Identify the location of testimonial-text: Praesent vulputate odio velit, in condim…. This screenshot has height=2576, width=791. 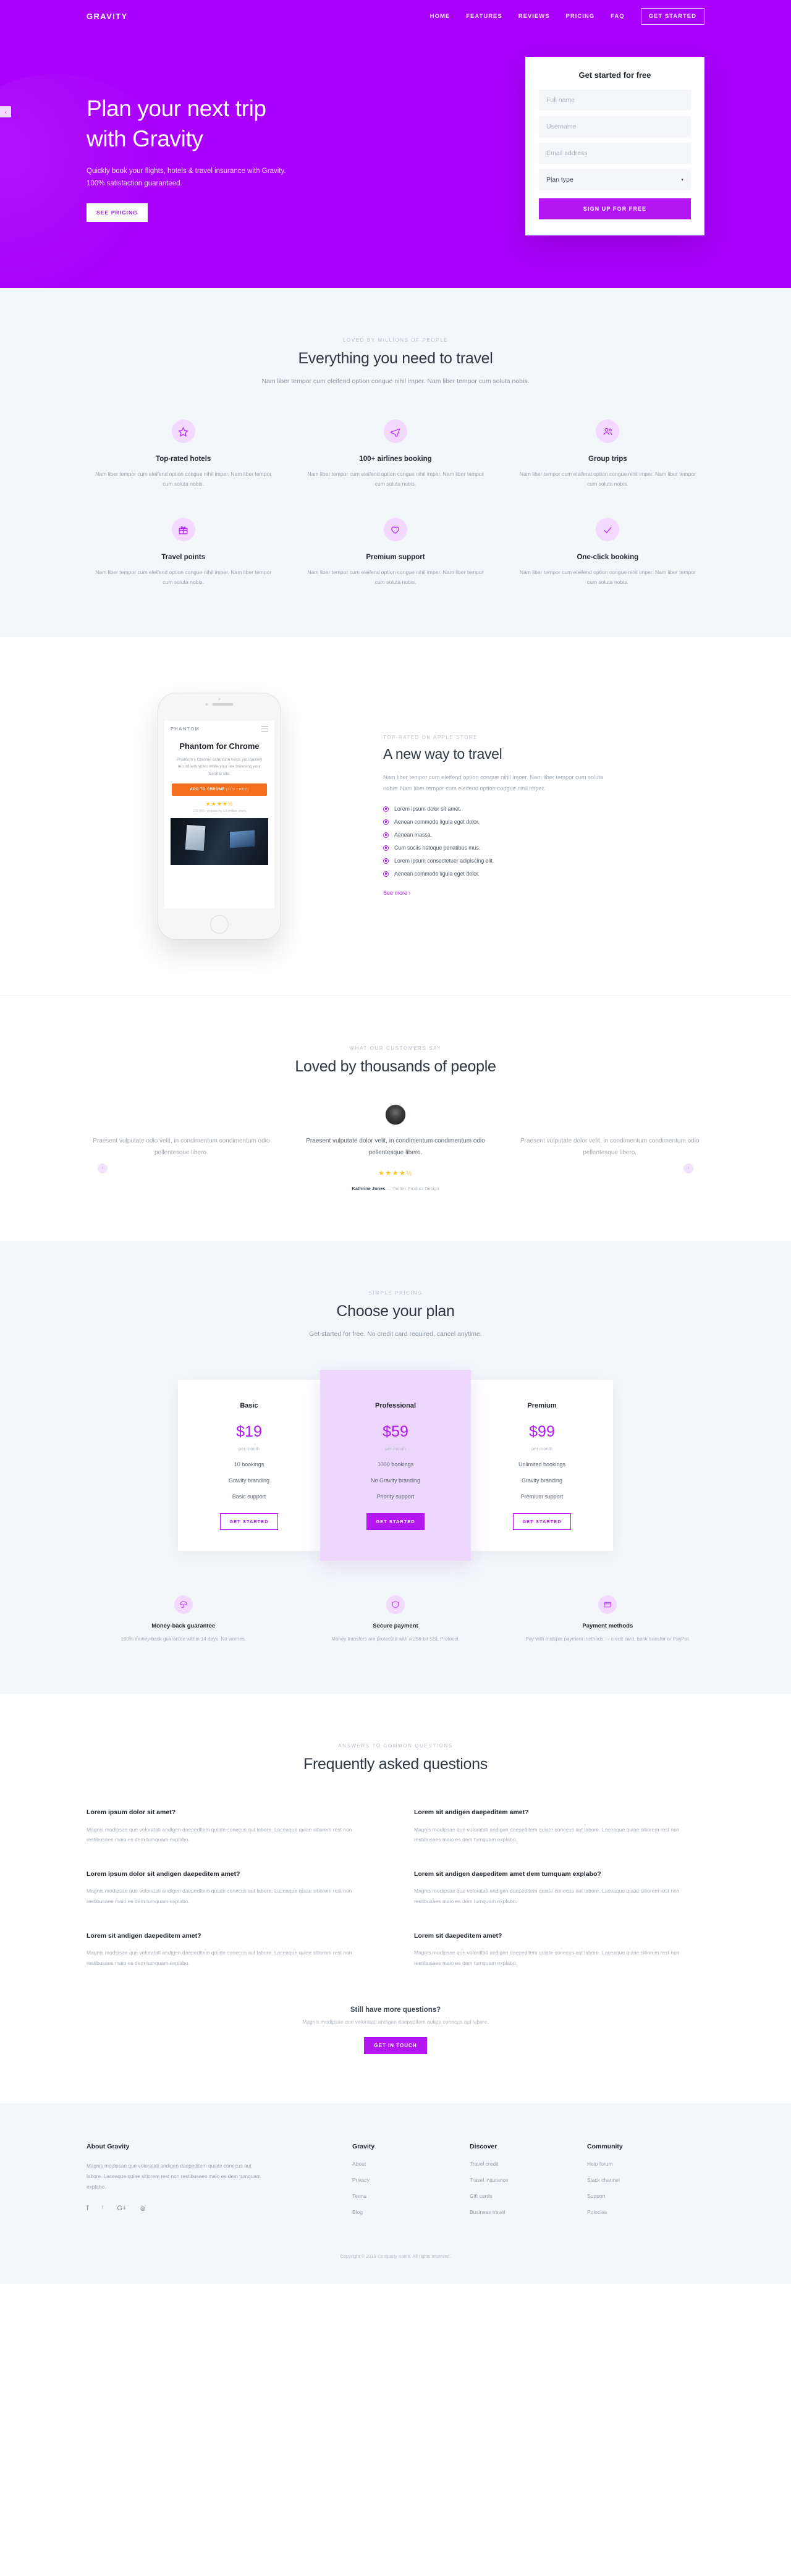
(181, 1147).